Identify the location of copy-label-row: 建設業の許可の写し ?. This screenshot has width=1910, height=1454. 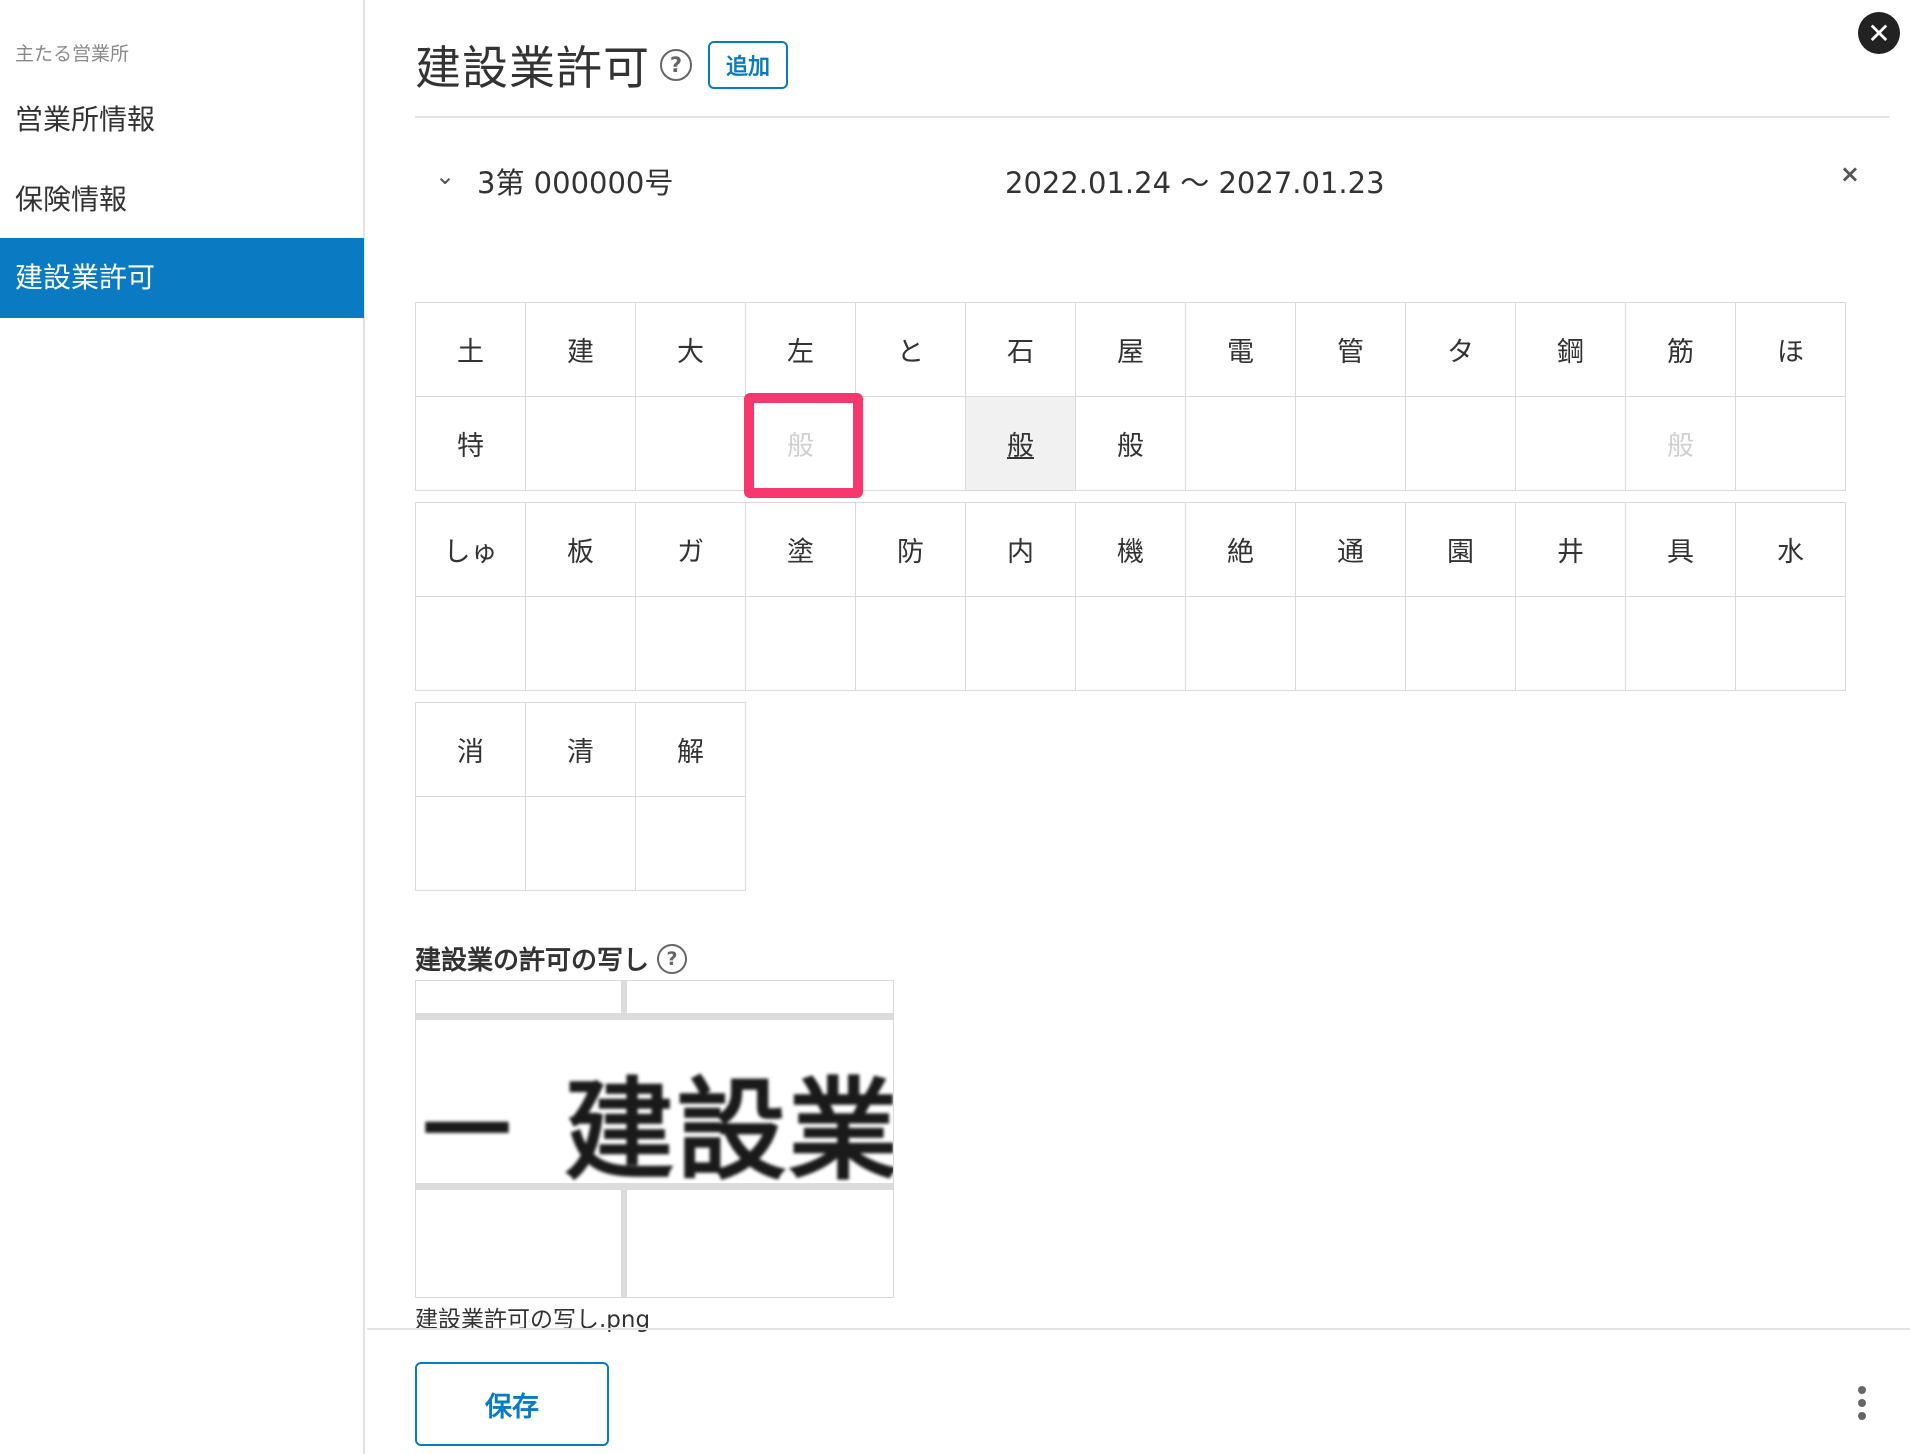
(551, 958).